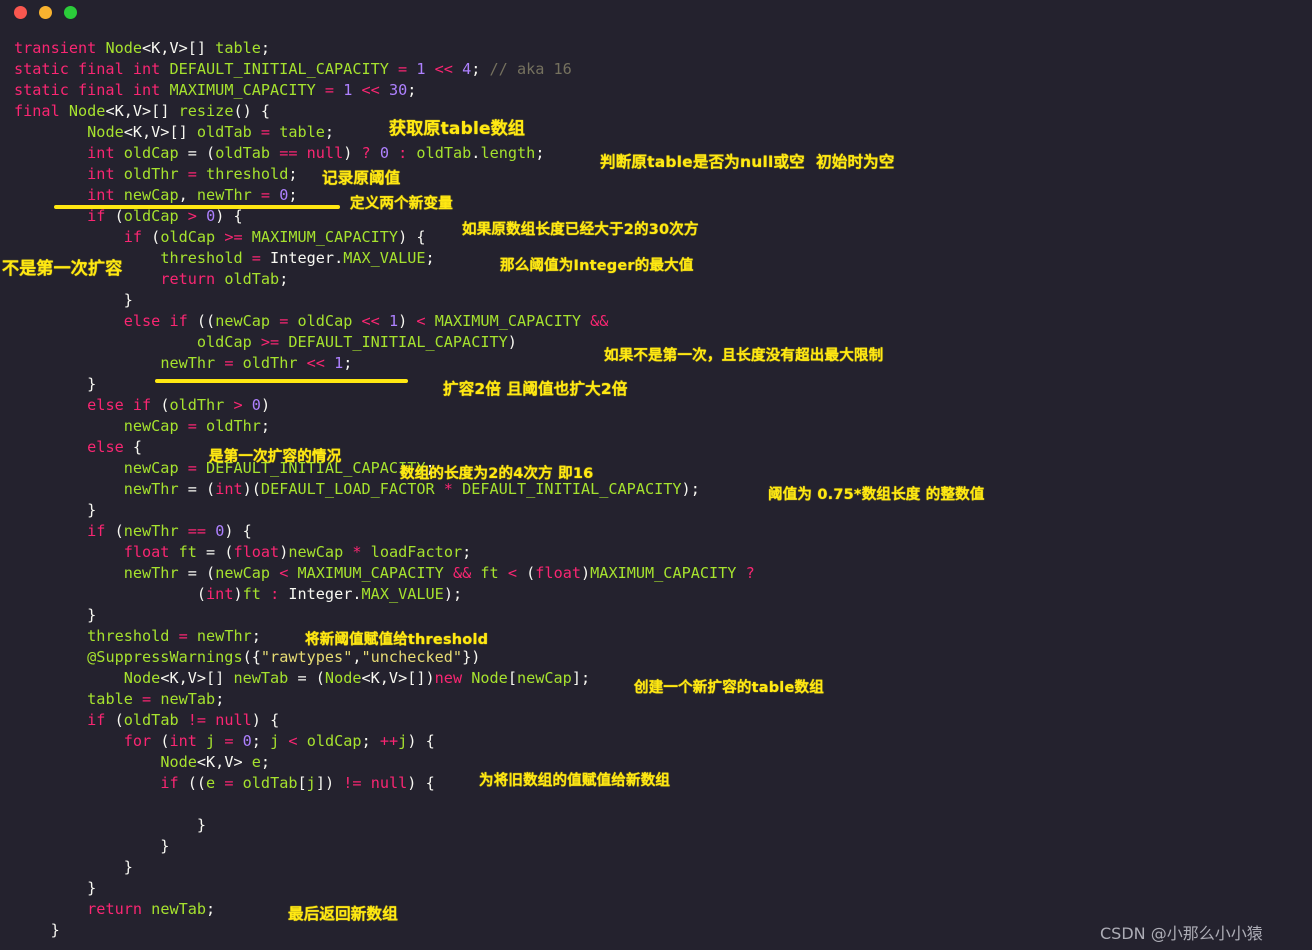 Image resolution: width=1312 pixels, height=950 pixels. I want to click on code-line: else if (oldThr > 0), so click(656, 405).